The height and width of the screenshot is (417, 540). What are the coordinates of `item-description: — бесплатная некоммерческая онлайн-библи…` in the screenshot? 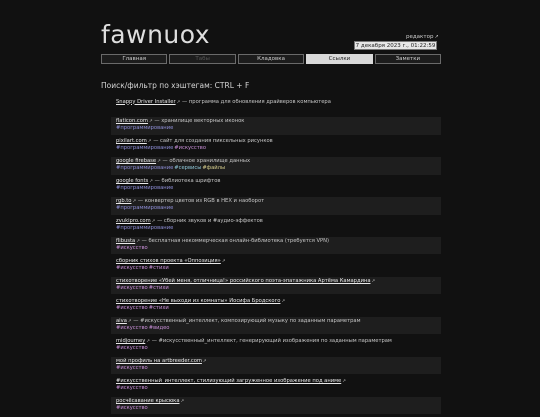 It's located at (235, 241).